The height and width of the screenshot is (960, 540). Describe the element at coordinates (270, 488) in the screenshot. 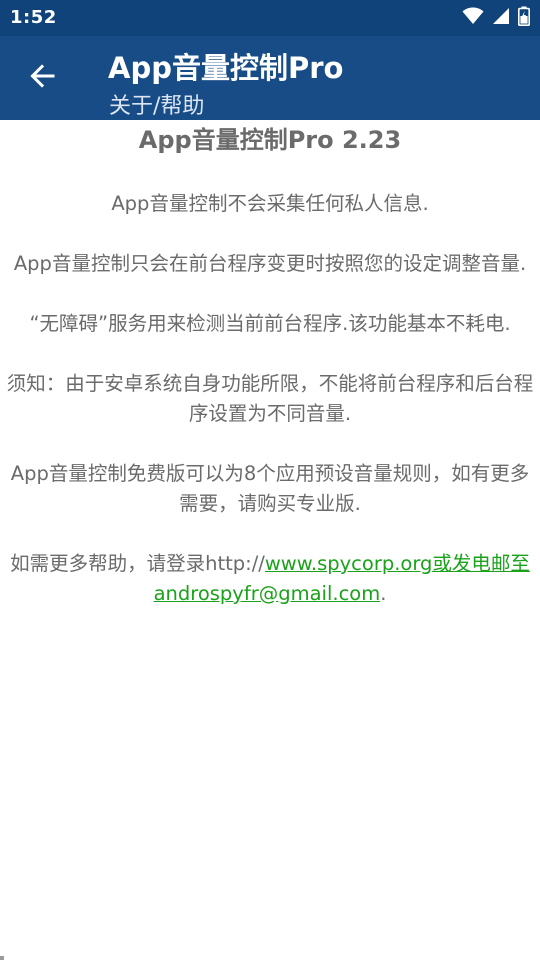

I see `free-version-paragraph: App音量控制免费版可以为8个应用预设音量规则，如有更多需要，请购买专业版.` at that location.